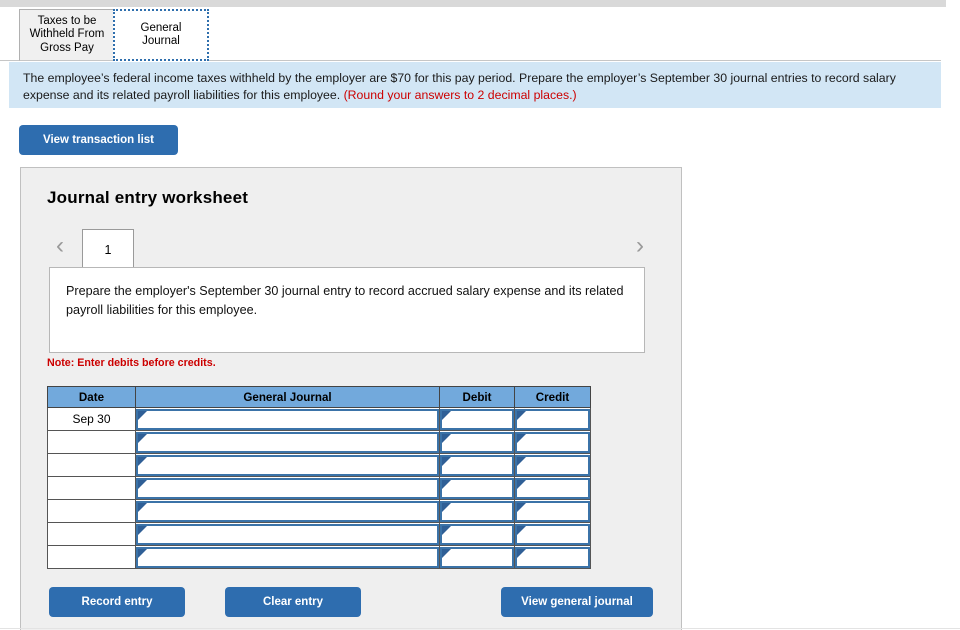 This screenshot has width=960, height=630. What do you see at coordinates (67, 47) in the screenshot?
I see `tab-taxes-label-line3: Gross Pay` at bounding box center [67, 47].